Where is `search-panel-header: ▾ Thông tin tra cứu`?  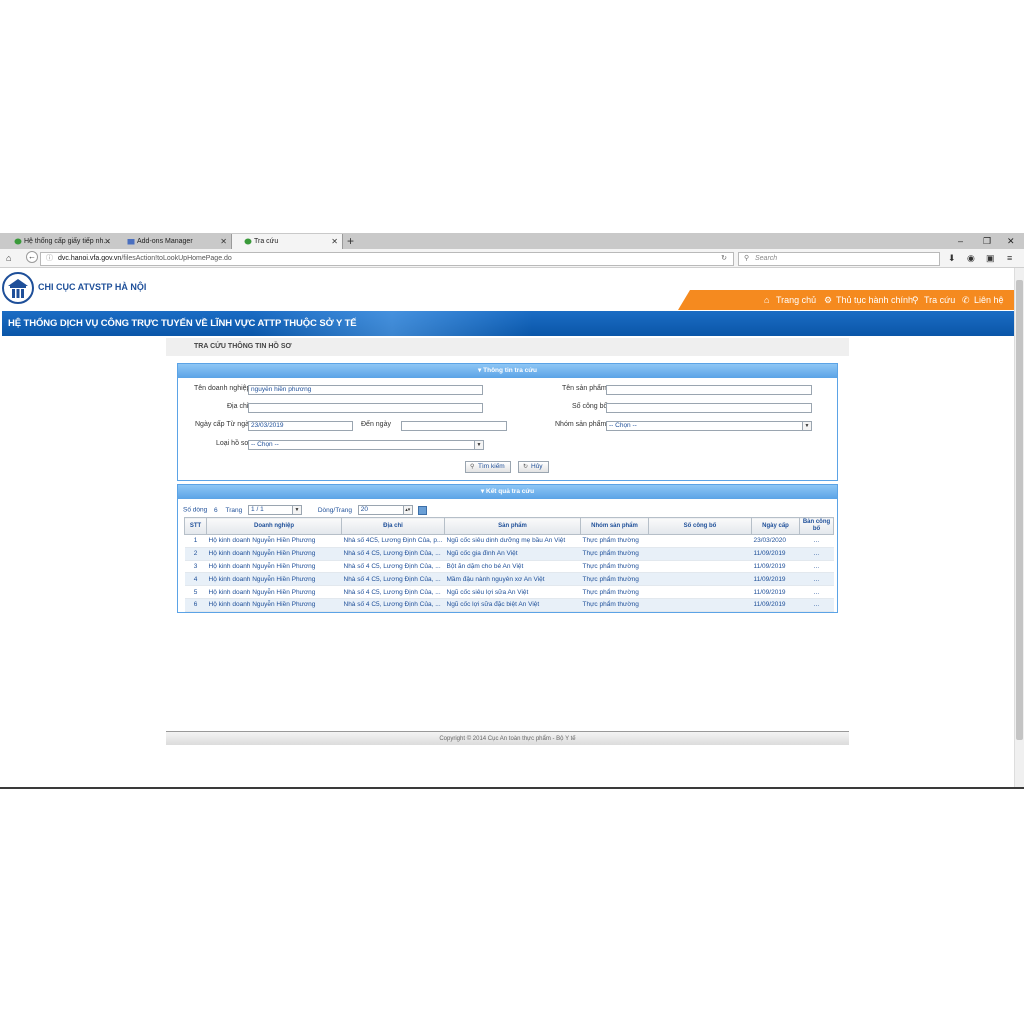
search-panel-header: ▾ Thông tin tra cứu is located at coordinates (507, 371).